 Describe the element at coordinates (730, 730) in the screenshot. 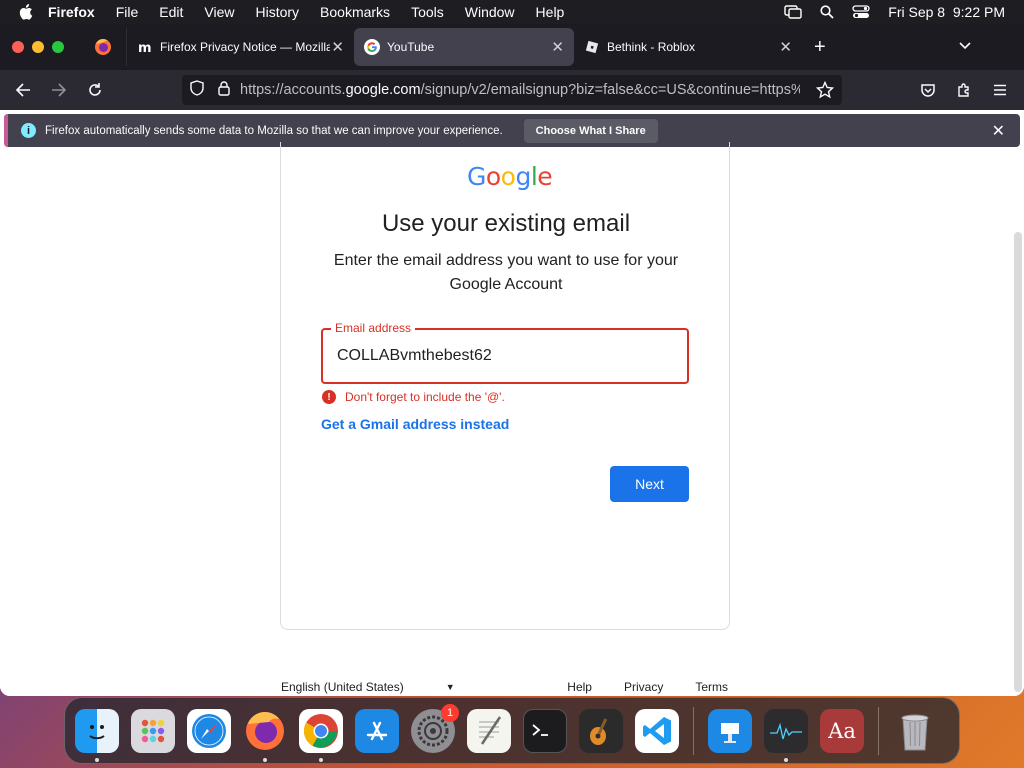

I see `keynote-icon` at that location.